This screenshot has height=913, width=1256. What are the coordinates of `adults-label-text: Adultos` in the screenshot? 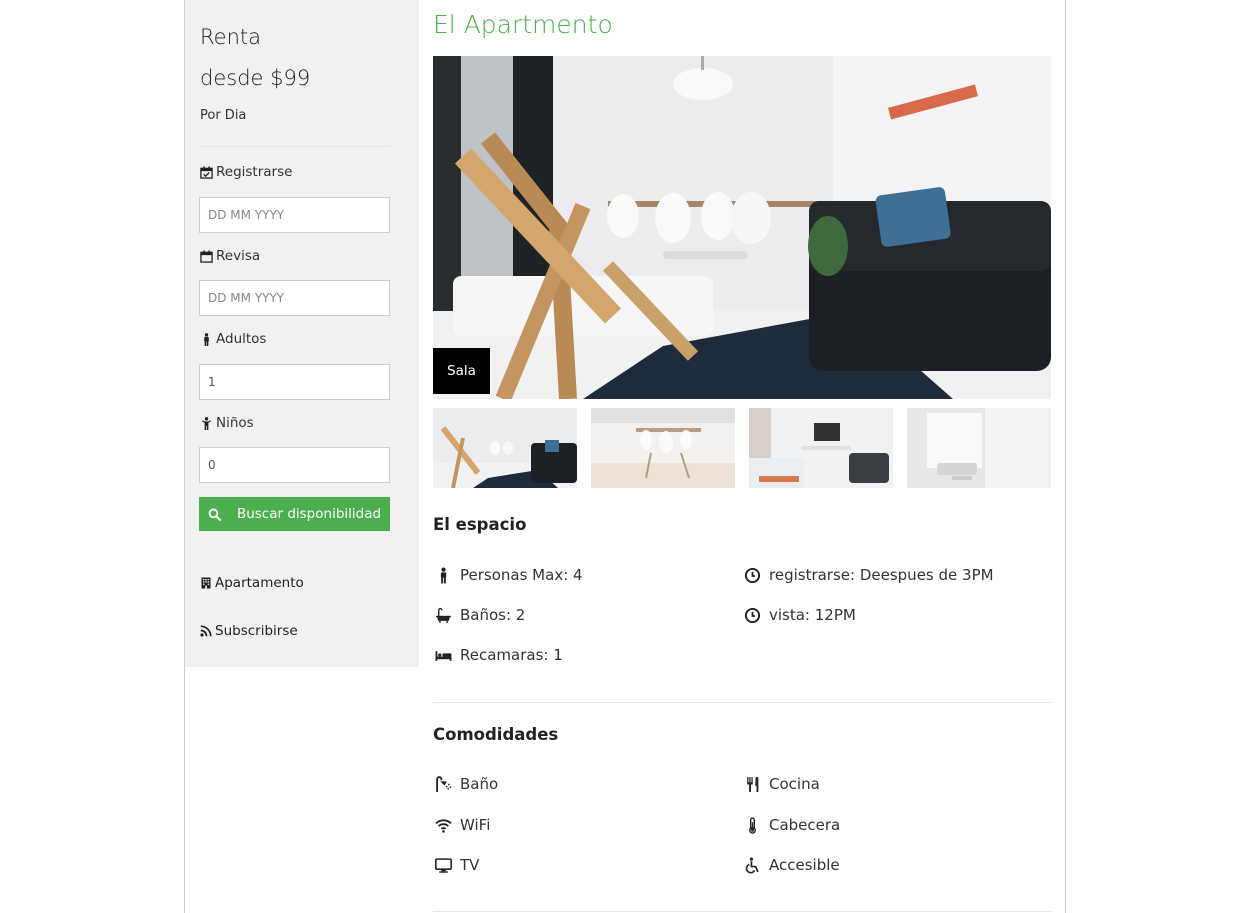 It's located at (241, 339).